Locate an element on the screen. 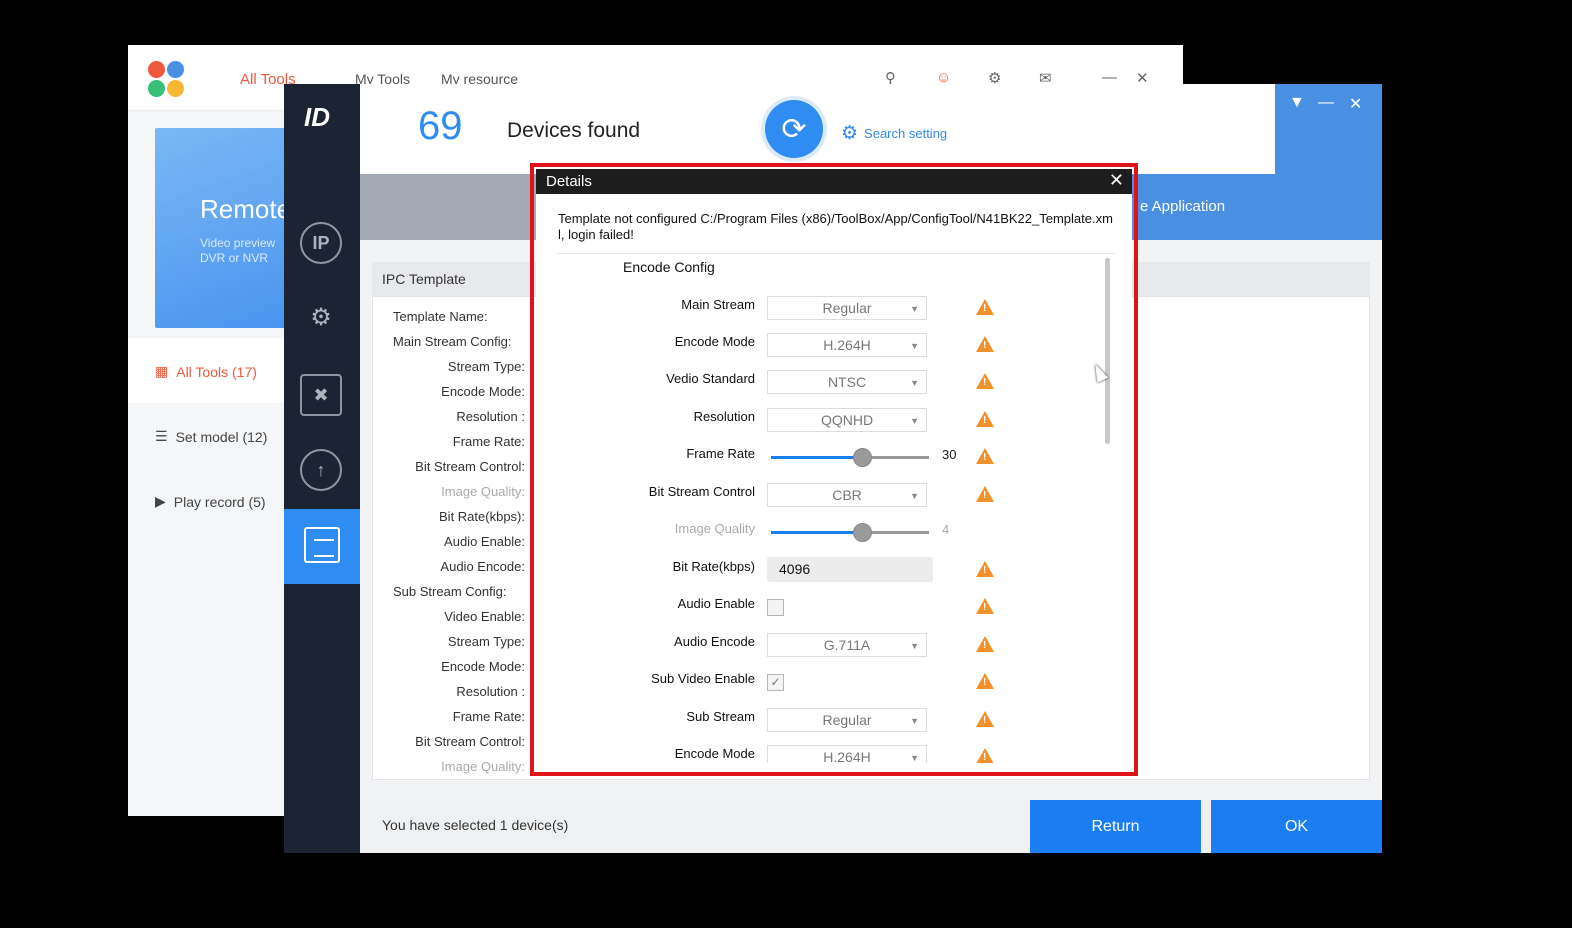  menu-all-tools: ▦ All Tools (17) is located at coordinates (206, 371).